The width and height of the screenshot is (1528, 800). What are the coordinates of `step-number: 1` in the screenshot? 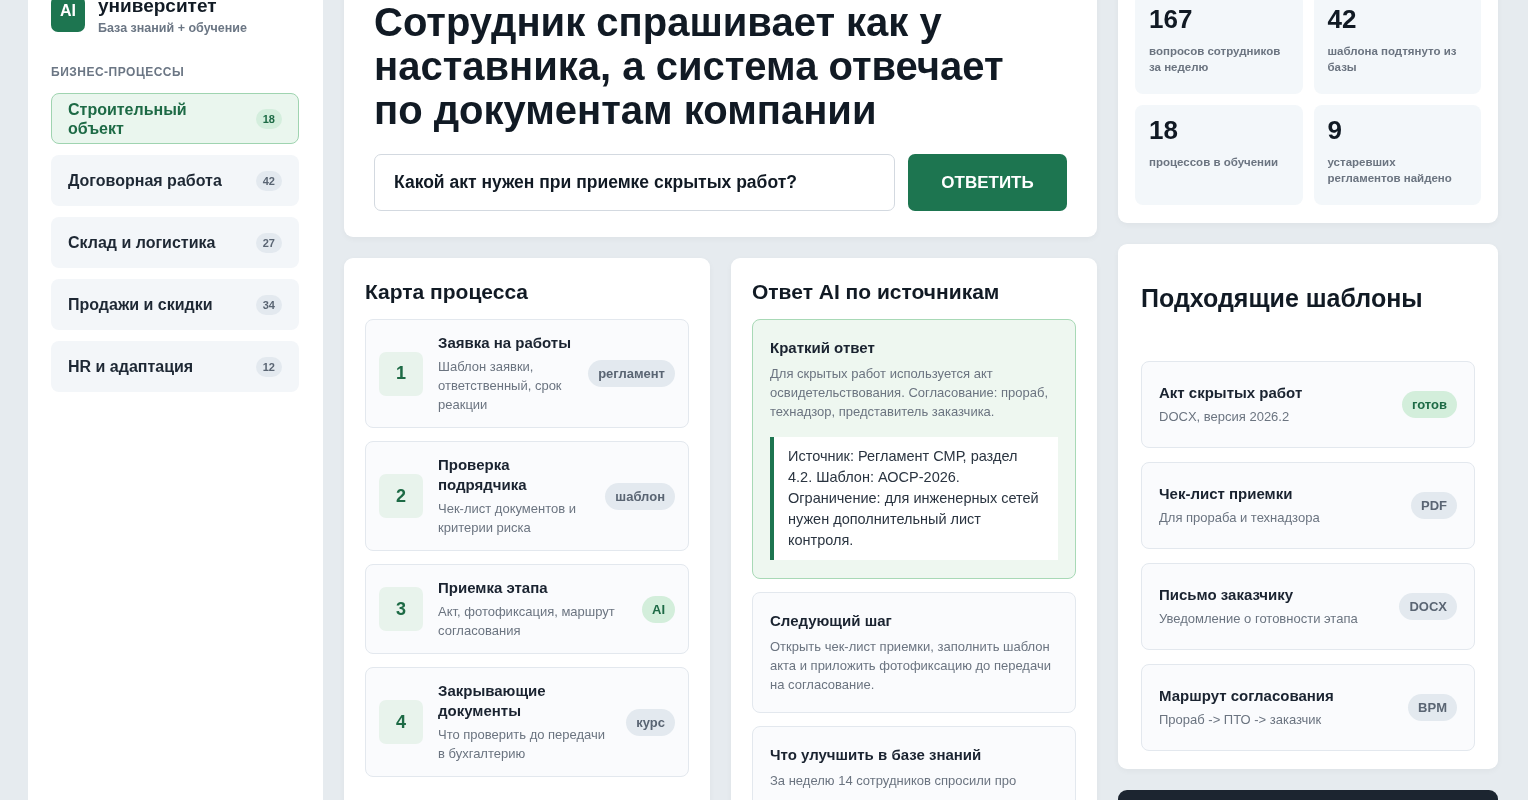 It's located at (401, 373).